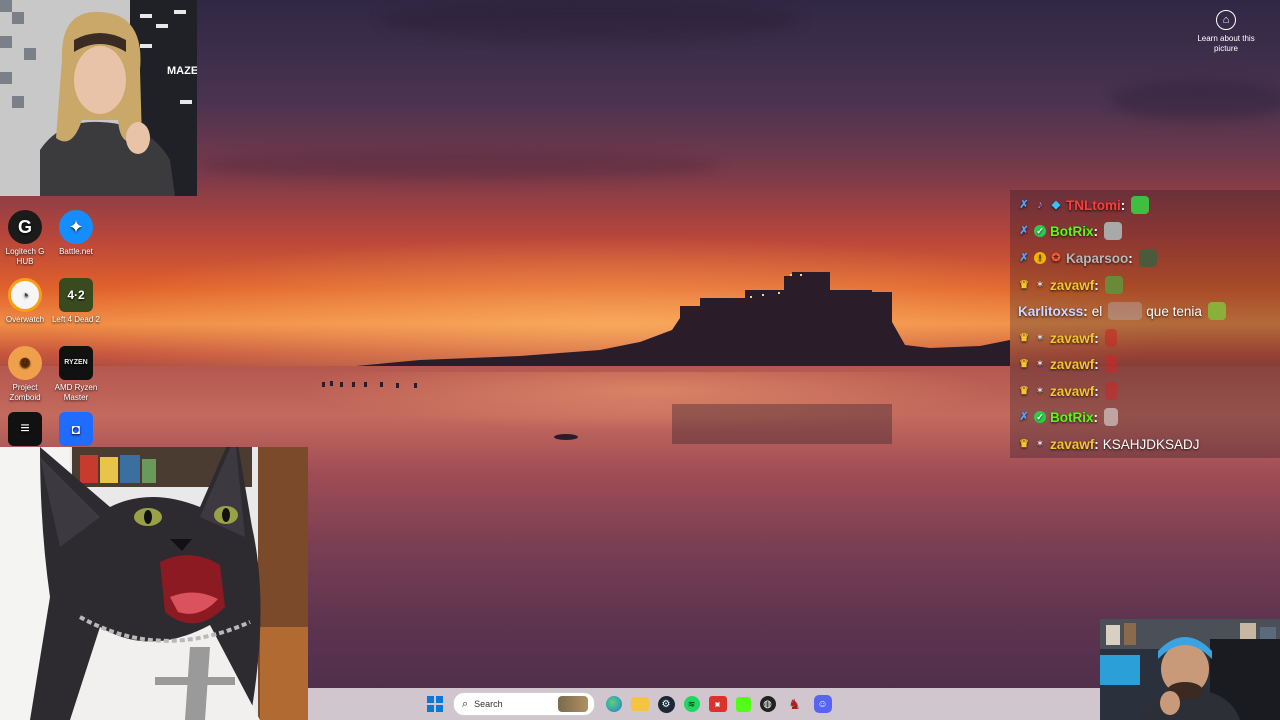 Image resolution: width=1280 pixels, height=720 pixels. I want to click on learn-about-picture: ⌂ Learn about this picture, so click(1226, 32).